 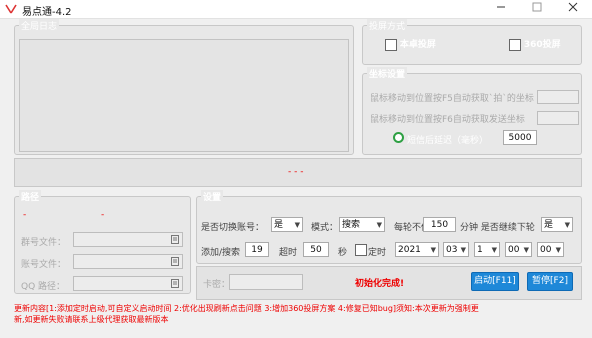 I want to click on min-round-input: 150, so click(x=439, y=224).